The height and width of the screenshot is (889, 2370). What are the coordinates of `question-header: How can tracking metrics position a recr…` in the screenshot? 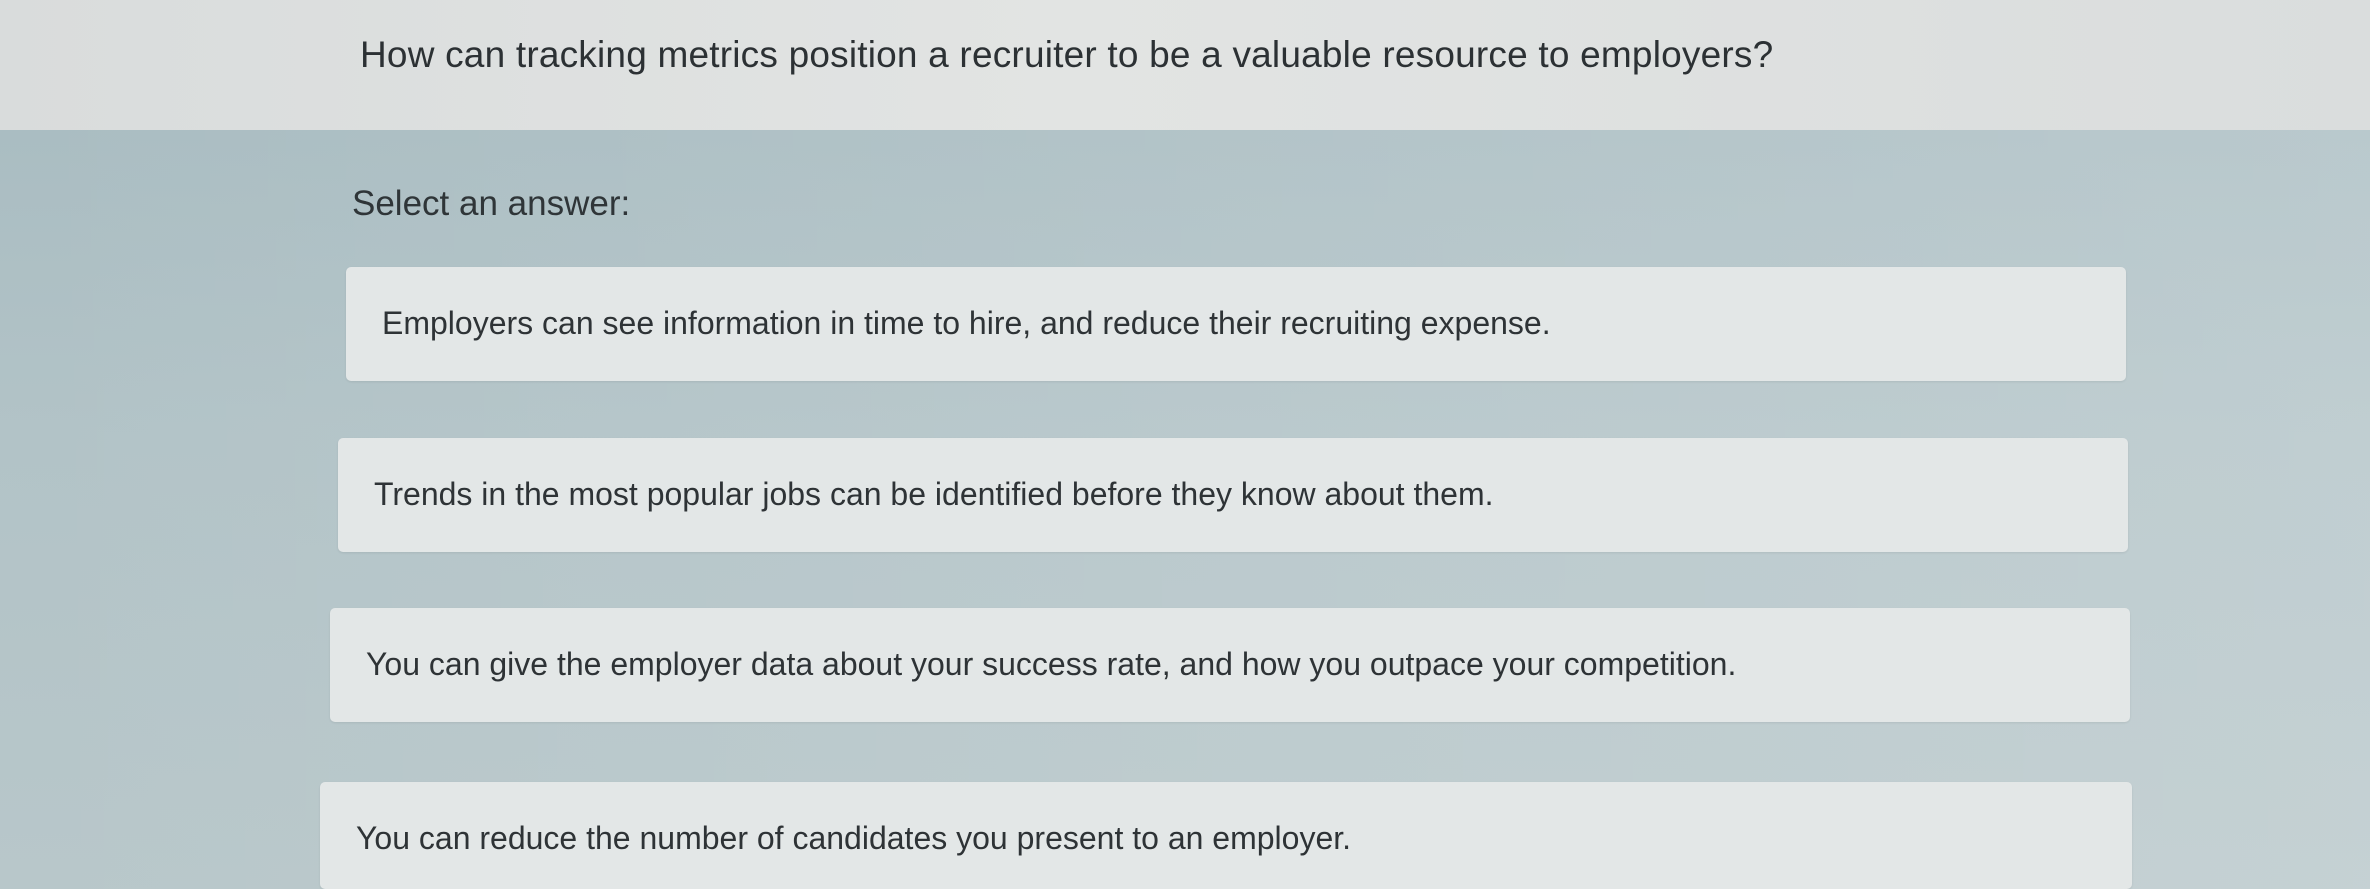 It's located at (1185, 65).